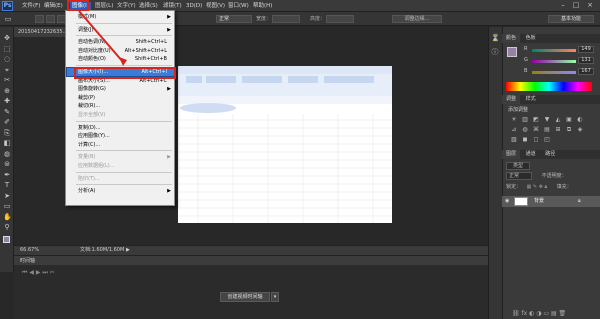 The image size is (600, 319). What do you see at coordinates (7, 80) in the screenshot?
I see `crop-tool-icon: ✂` at bounding box center [7, 80].